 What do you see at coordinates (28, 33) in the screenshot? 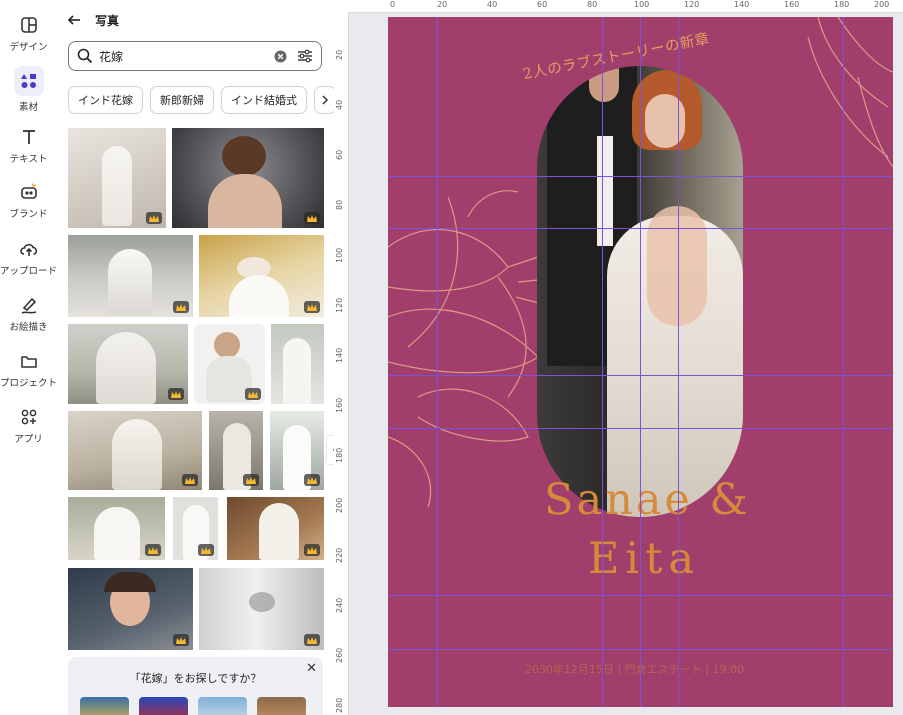
I see `rail-item-design: デザイン` at bounding box center [28, 33].